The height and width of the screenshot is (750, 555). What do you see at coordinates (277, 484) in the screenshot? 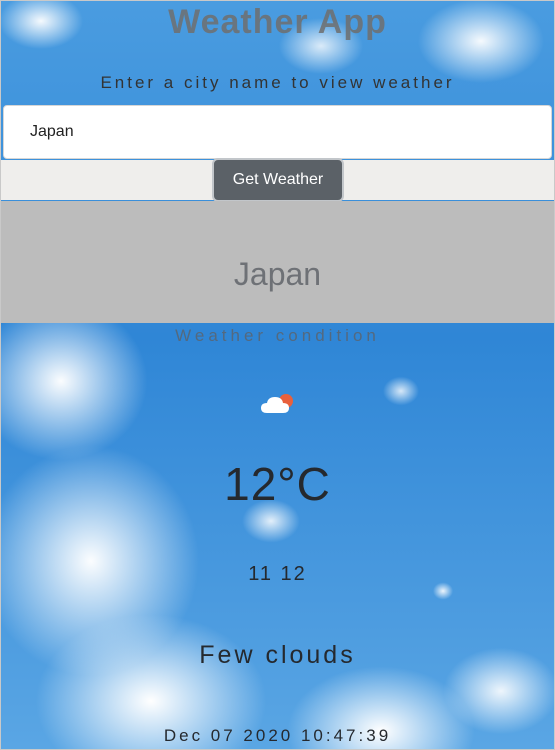
I see `temperature-value: 12°C` at bounding box center [277, 484].